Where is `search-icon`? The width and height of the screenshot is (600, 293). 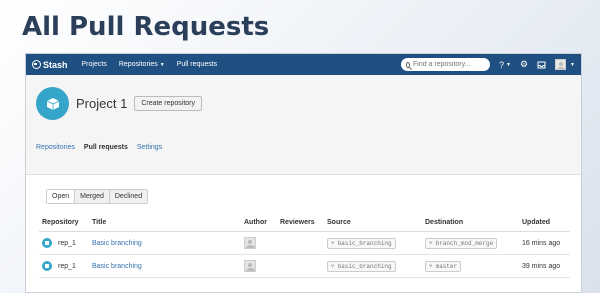
search-icon is located at coordinates (408, 64).